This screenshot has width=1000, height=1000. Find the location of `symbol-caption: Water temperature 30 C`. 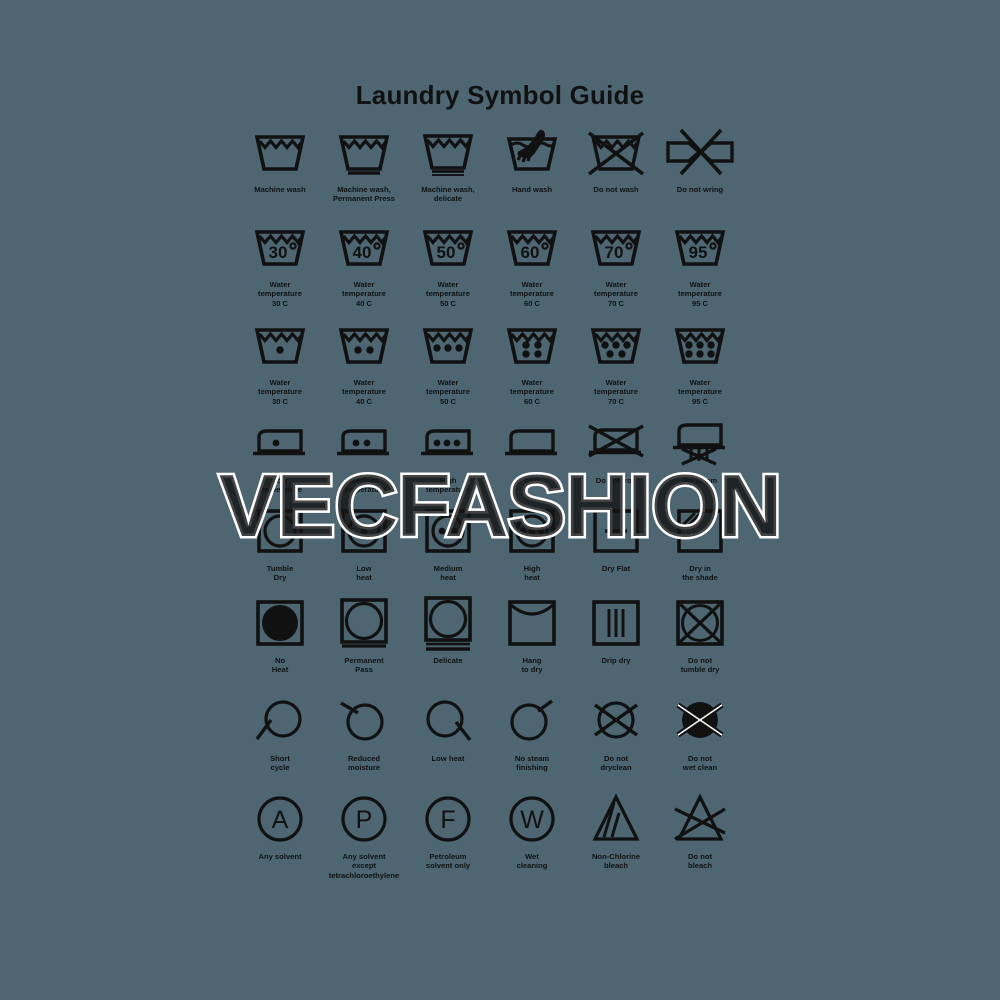

symbol-caption: Water temperature 30 C is located at coordinates (280, 392).